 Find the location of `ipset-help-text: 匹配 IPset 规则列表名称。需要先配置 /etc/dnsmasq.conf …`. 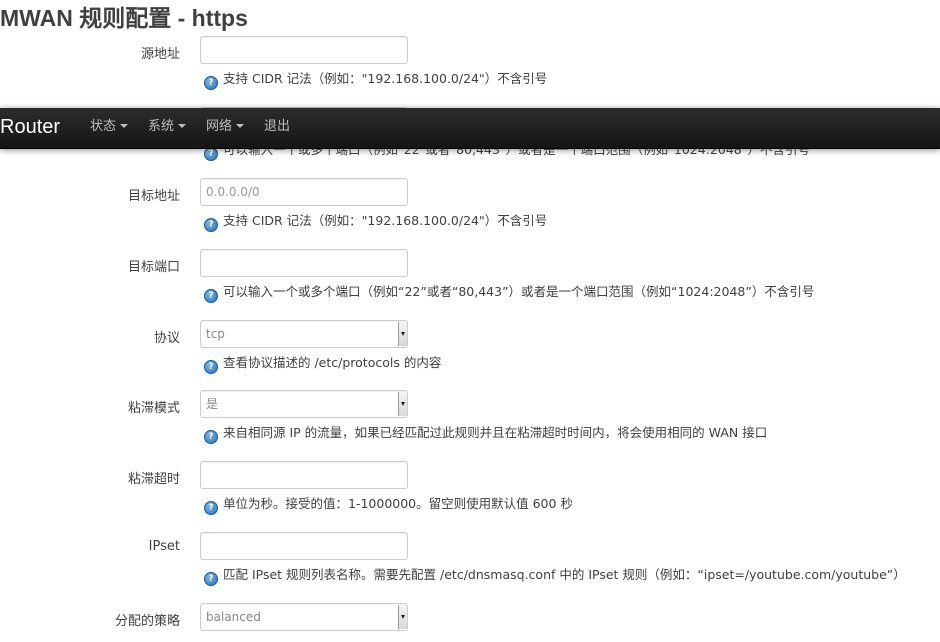

ipset-help-text: 匹配 IPset 规则列表名称。需要先配置 /etc/dnsmasq.conf … is located at coordinates (564, 574).